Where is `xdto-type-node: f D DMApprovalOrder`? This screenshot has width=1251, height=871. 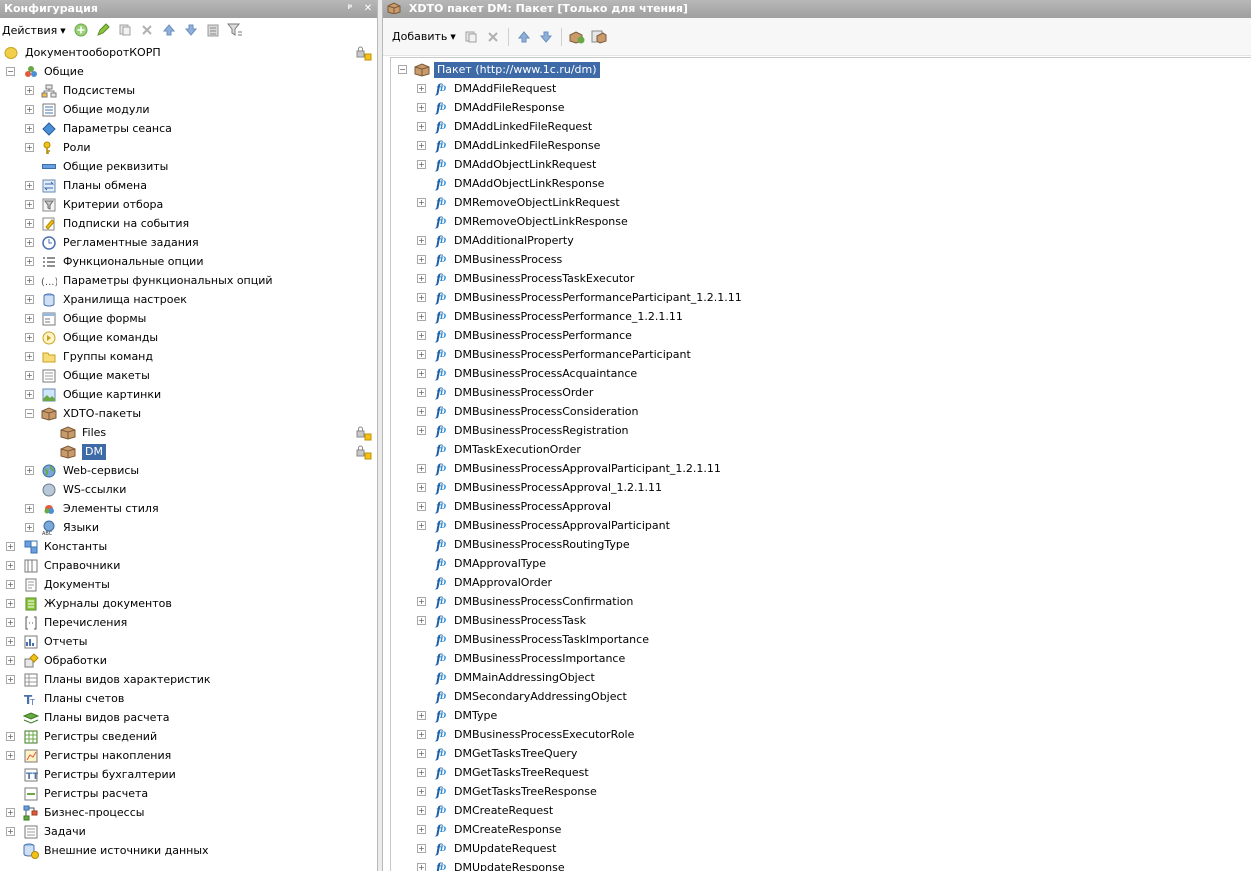
xdto-type-node: f D DMApprovalOrder is located at coordinates (821, 582).